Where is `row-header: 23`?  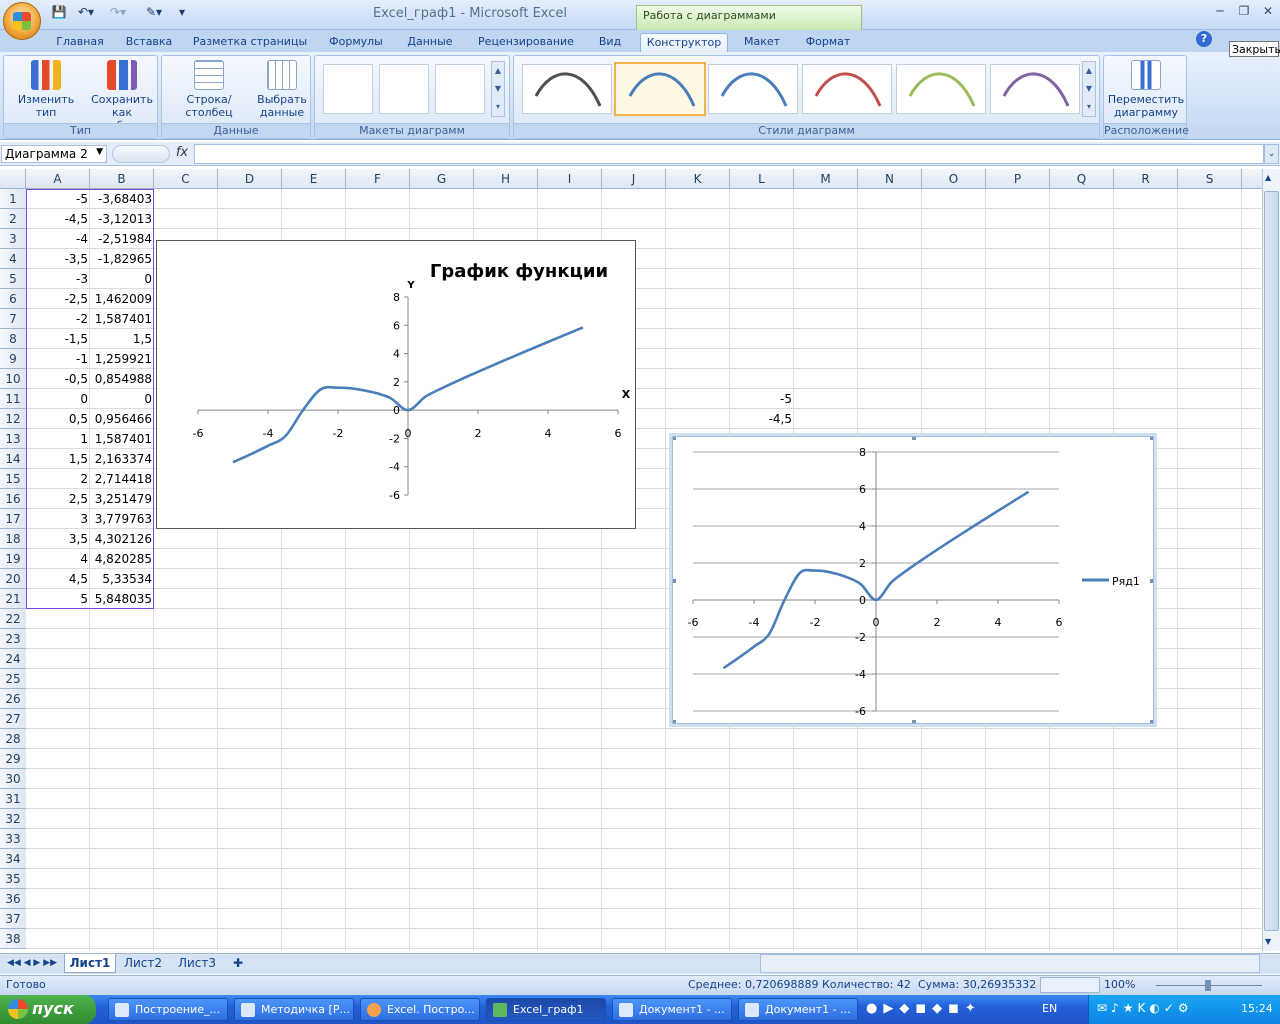
row-header: 23 is located at coordinates (13, 639).